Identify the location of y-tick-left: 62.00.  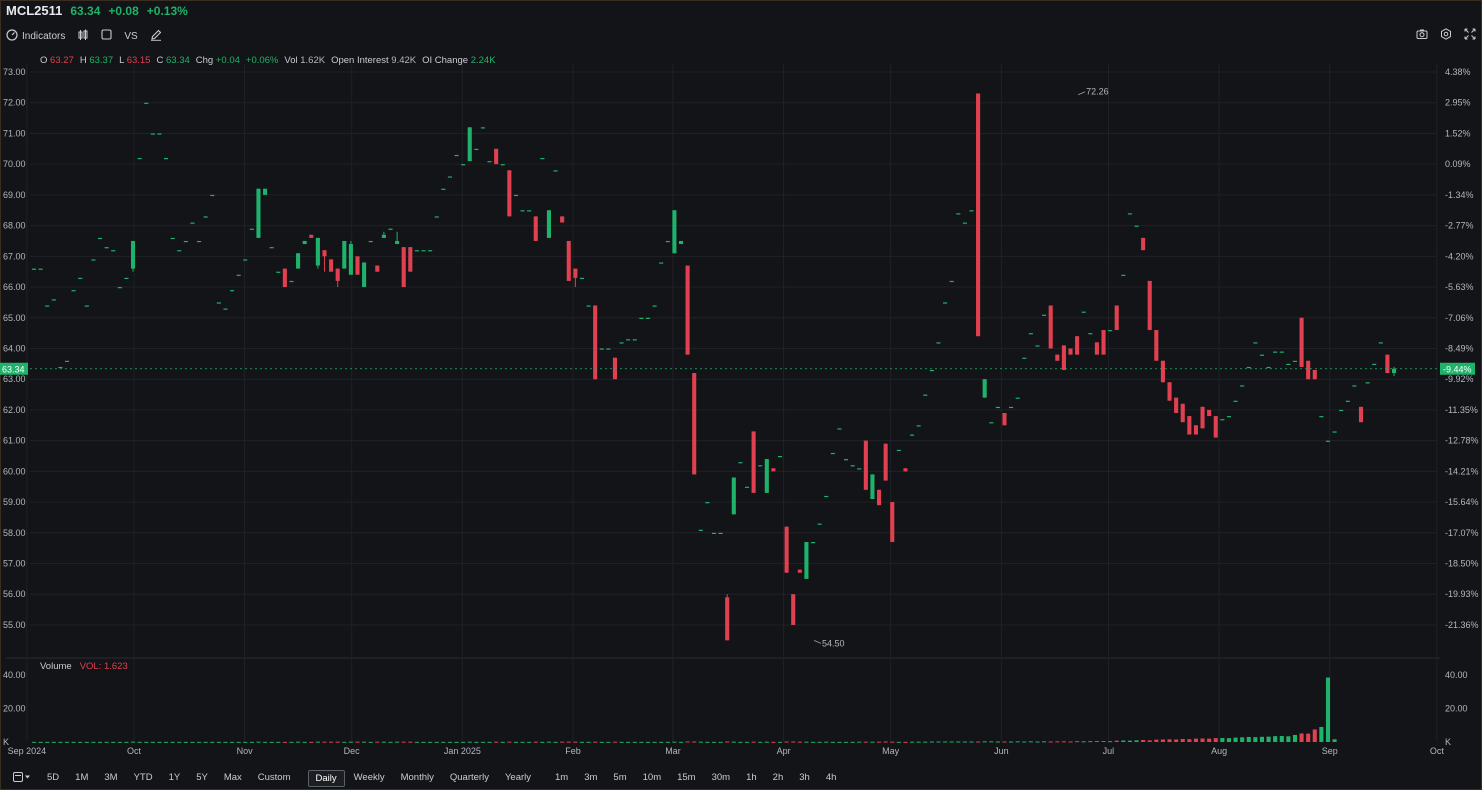
(14, 410).